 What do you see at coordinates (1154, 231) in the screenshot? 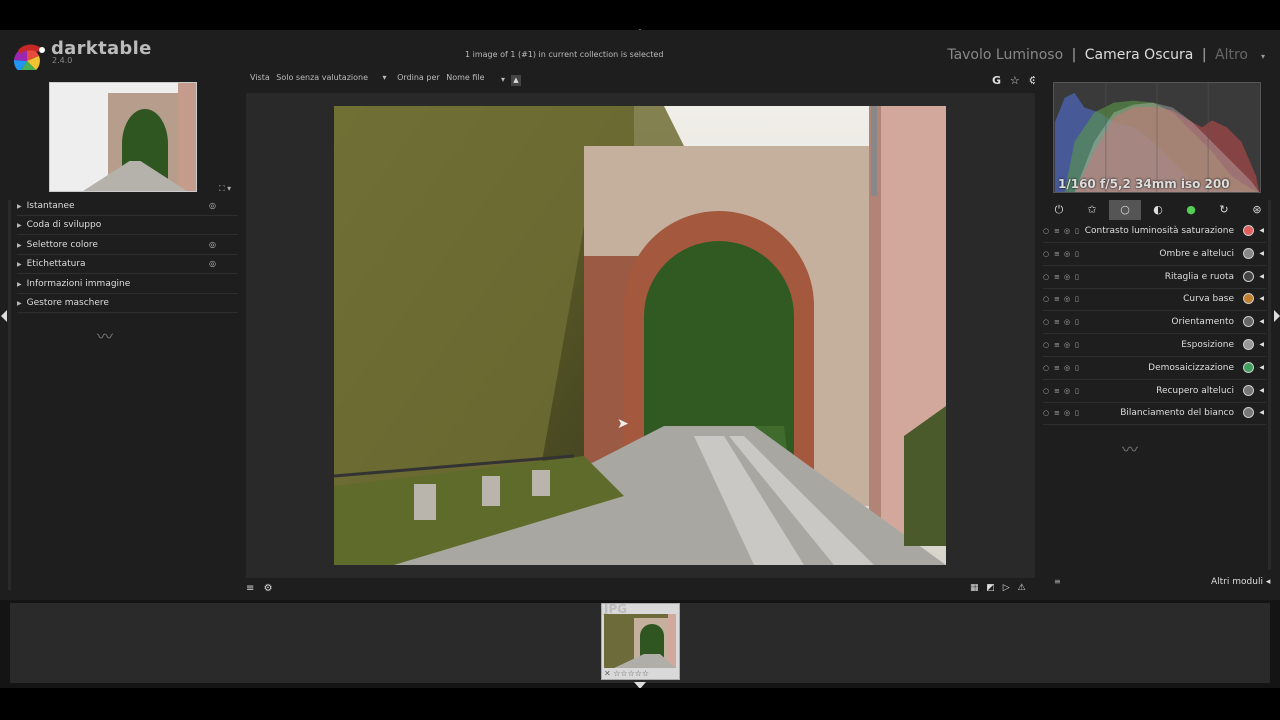
I see `processing-module-item: ○ ≡ ◎ ▯ Contrasto luminosità saturazione ◀` at bounding box center [1154, 231].